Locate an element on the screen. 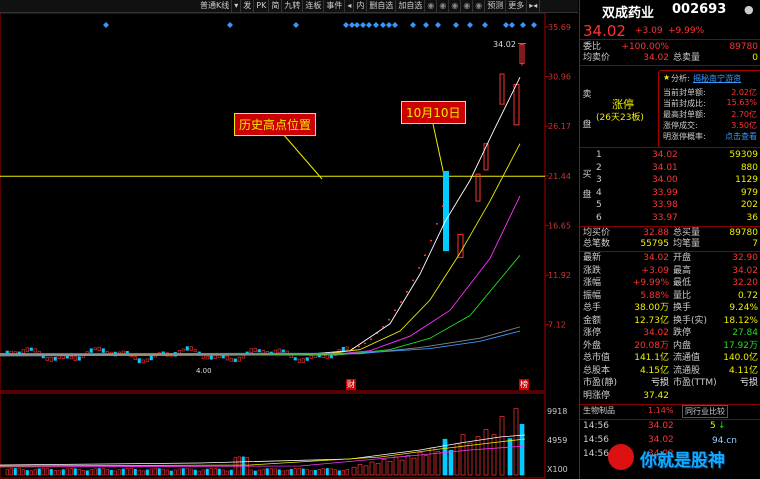  bid-level-row: 5 33.98 202 is located at coordinates (670, 205).